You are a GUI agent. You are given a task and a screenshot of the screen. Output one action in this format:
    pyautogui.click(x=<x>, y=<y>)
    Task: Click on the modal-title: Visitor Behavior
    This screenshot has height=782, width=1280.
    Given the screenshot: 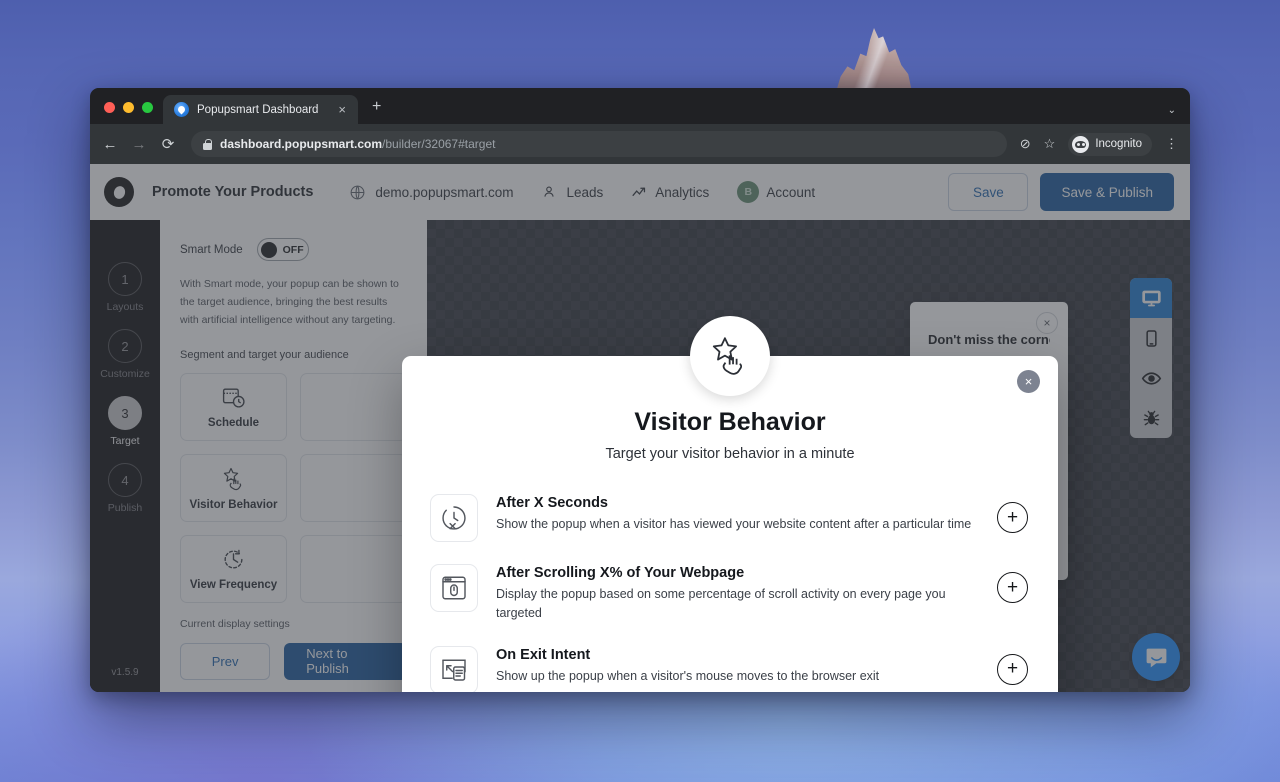 What is the action you would take?
    pyautogui.click(x=730, y=422)
    